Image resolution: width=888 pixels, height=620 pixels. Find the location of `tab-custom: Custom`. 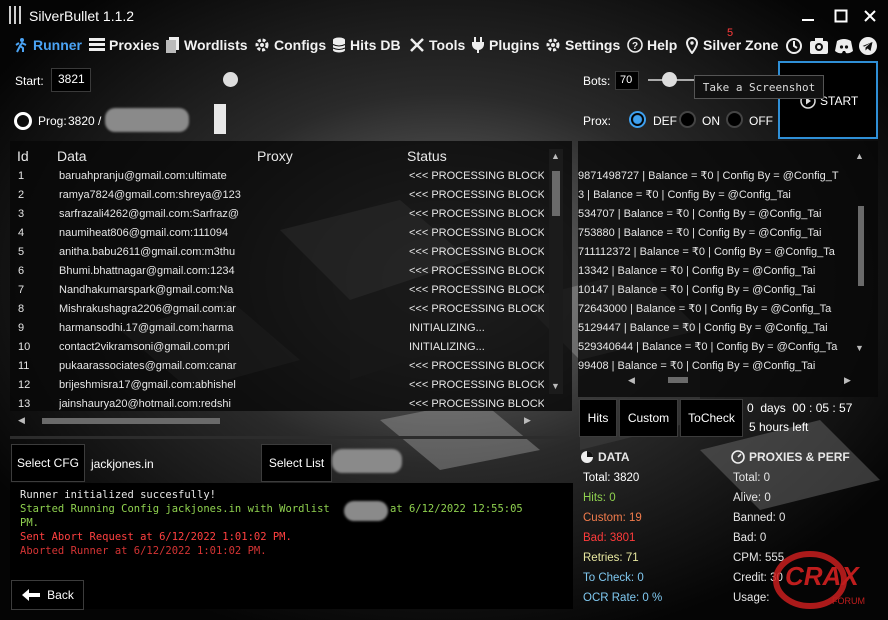

tab-custom: Custom is located at coordinates (648, 418).